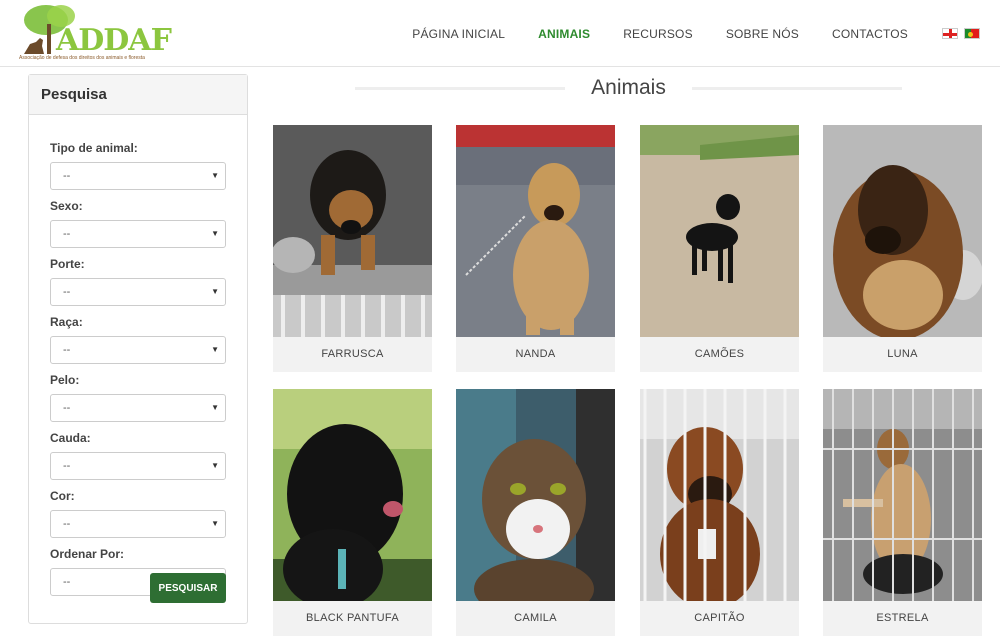 The height and width of the screenshot is (637, 1000). What do you see at coordinates (138, 524) in the screenshot?
I see `cor-select: -- ▼` at bounding box center [138, 524].